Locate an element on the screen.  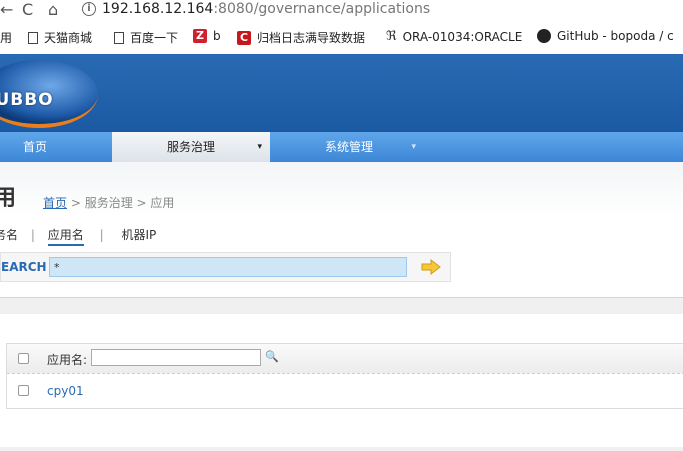
dubbo-logo: OUBBO is located at coordinates (49, 94).